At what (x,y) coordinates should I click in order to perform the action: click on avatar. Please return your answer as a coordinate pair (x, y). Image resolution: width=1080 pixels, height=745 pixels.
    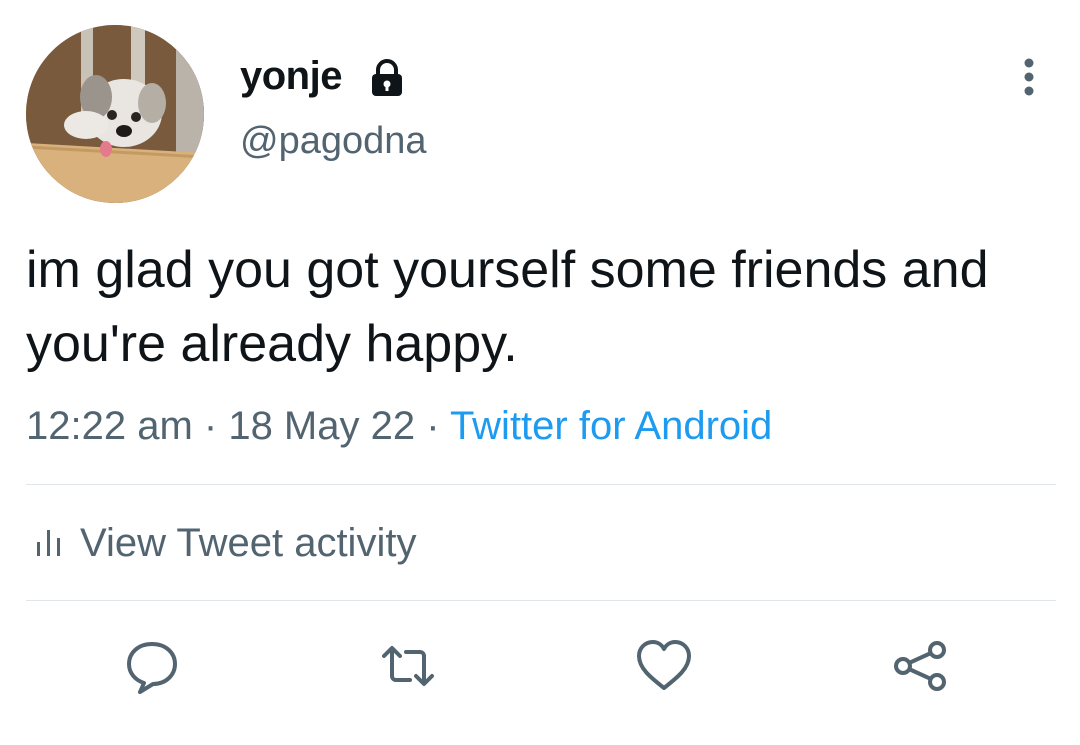
    Looking at the image, I should click on (115, 114).